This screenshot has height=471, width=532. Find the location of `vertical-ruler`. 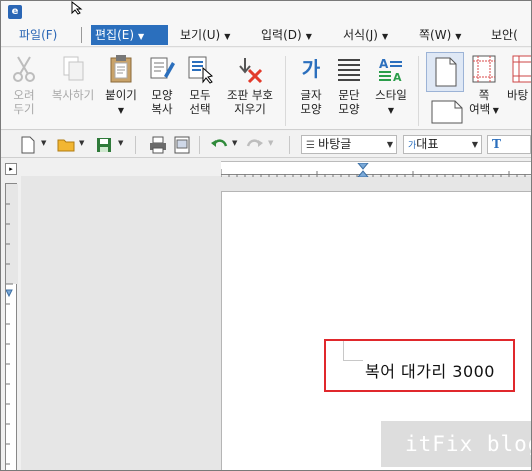

vertical-ruler is located at coordinates (11, 326).